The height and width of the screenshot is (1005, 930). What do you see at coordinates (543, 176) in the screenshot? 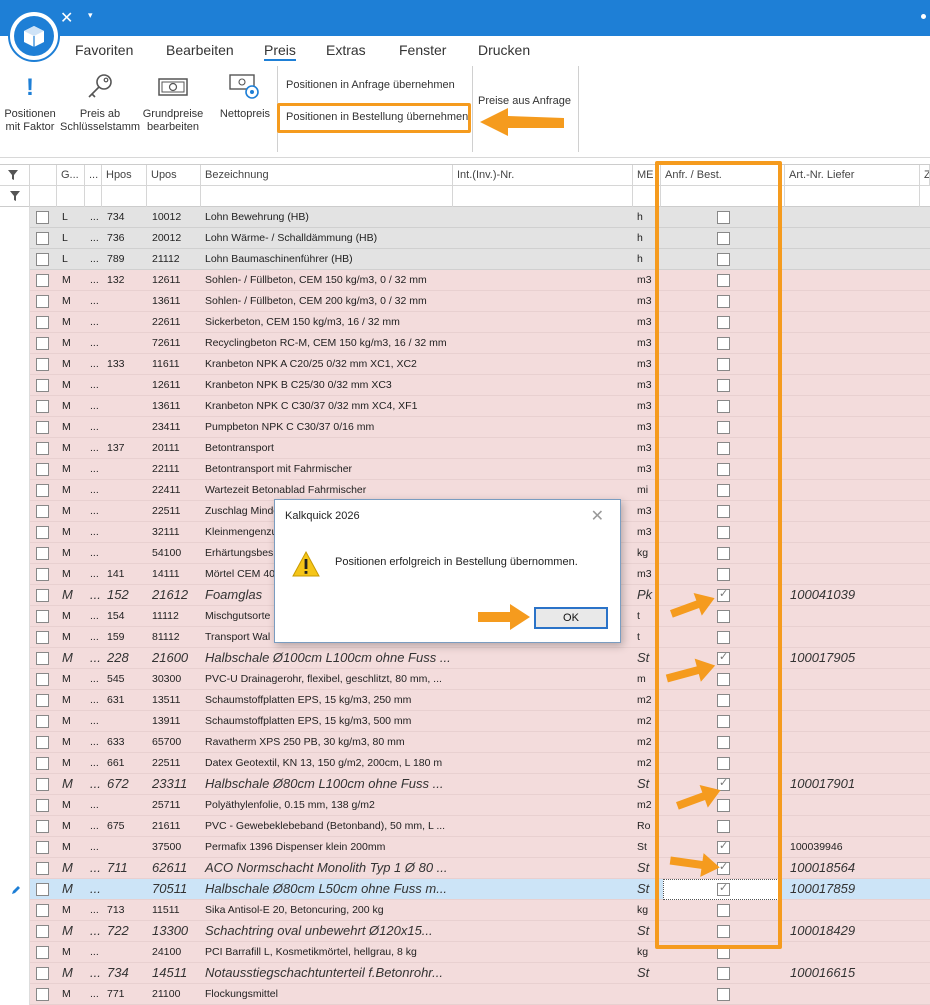
I see `col-int-inv-nr: Int.(Inv.)-Nr.` at bounding box center [543, 176].